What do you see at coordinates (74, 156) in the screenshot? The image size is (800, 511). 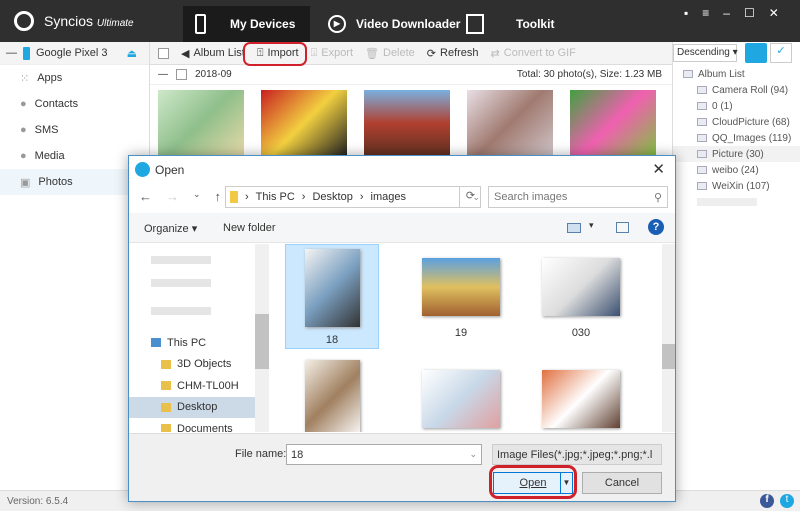 I see `sidebar-item-media: ● Media` at bounding box center [74, 156].